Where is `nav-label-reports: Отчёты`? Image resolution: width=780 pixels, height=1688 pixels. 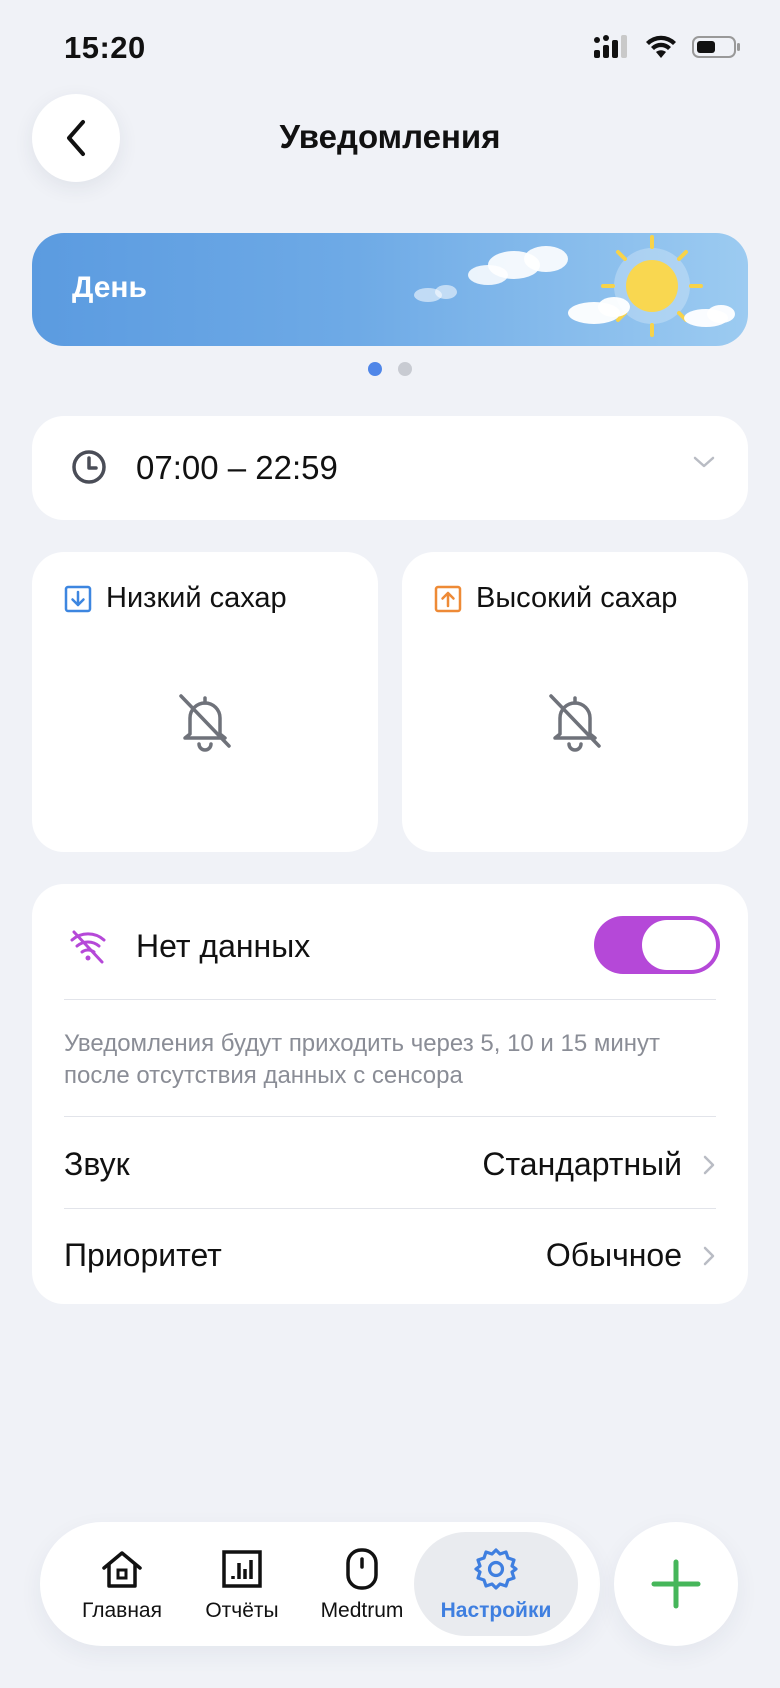 nav-label-reports: Отчёты is located at coordinates (242, 1610).